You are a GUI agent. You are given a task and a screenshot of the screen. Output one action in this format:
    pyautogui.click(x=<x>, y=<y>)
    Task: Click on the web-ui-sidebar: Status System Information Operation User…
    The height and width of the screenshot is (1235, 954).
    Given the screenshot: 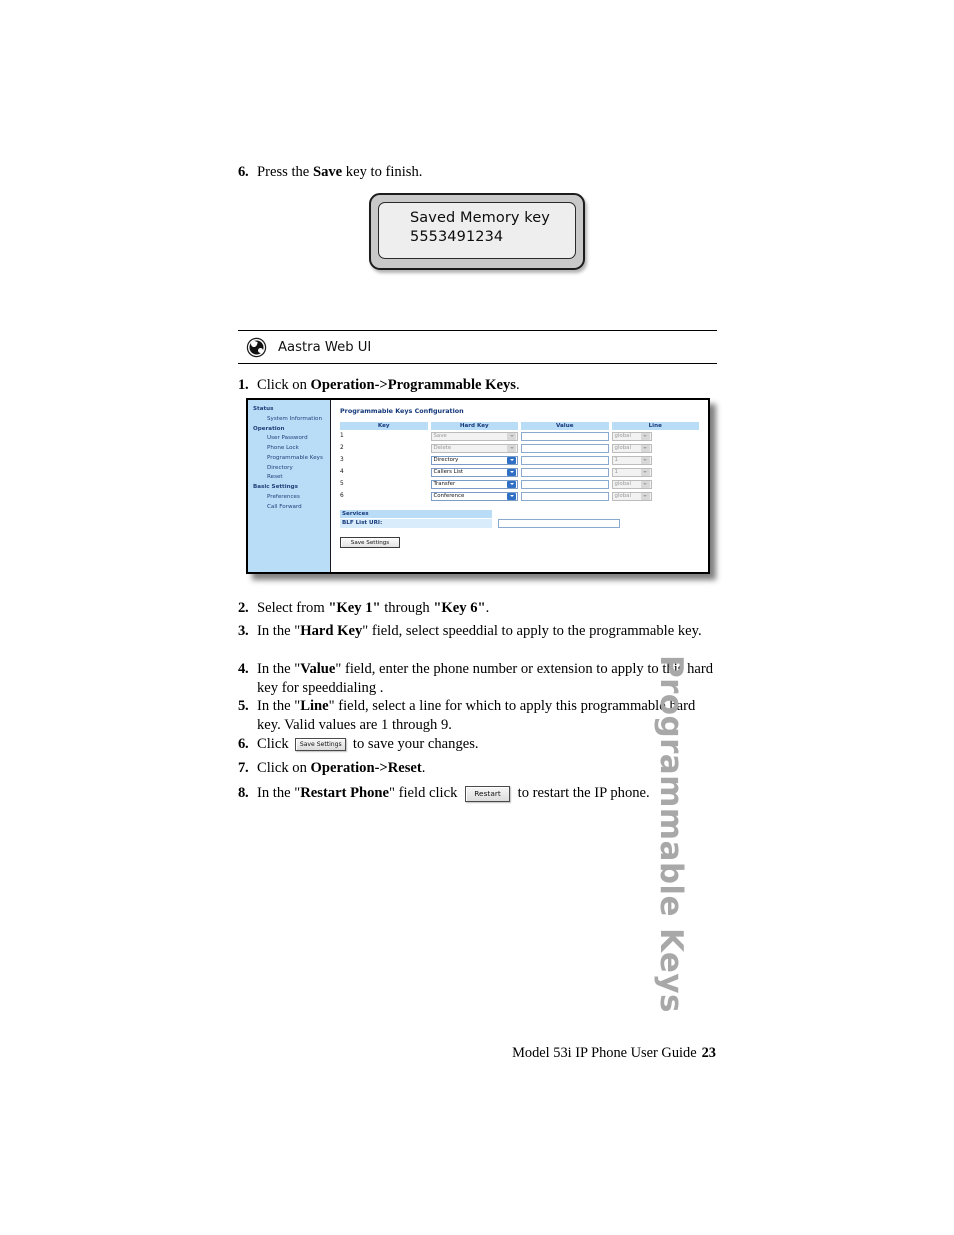 What is the action you would take?
    pyautogui.click(x=289, y=486)
    